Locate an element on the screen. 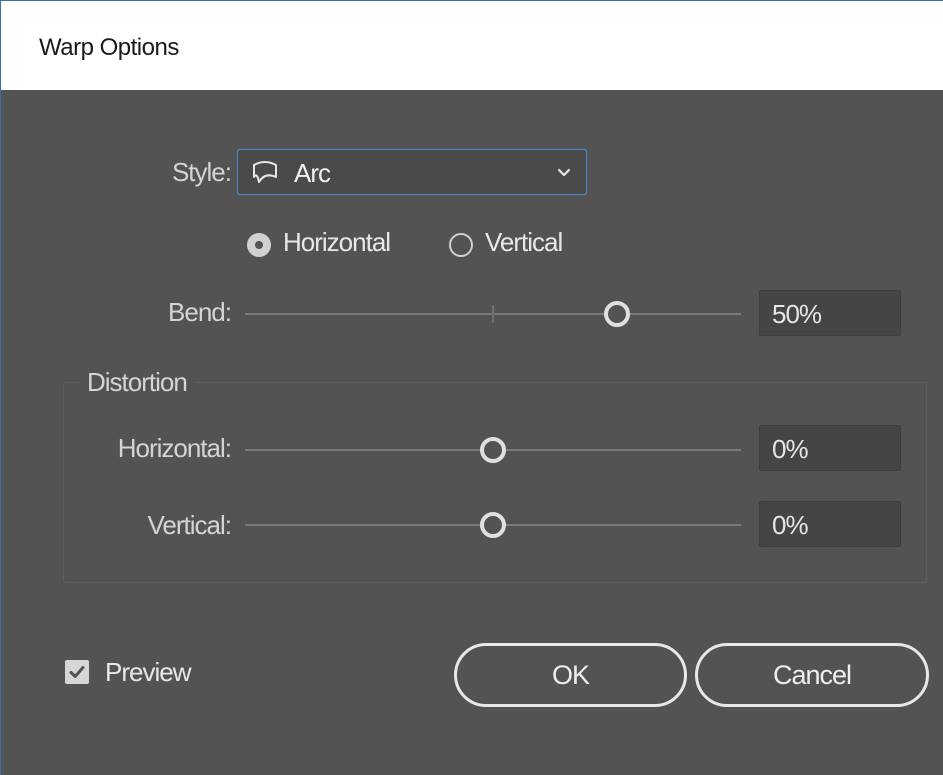 The height and width of the screenshot is (775, 943). distortion-vertical-slider-thumb is located at coordinates (493, 525).